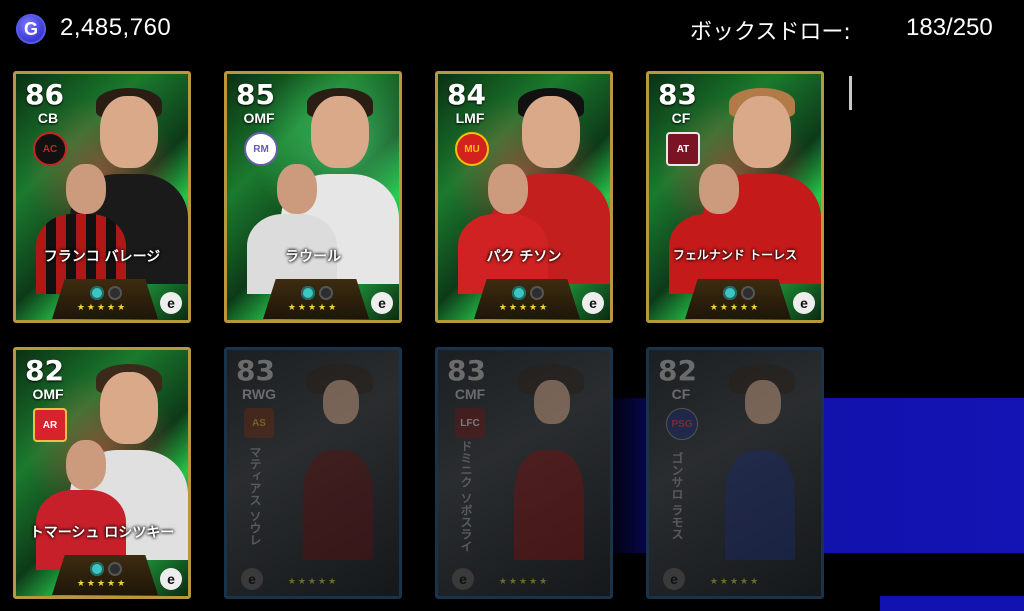  Describe the element at coordinates (472, 149) in the screenshot. I see `man-united-crest-icon: MU` at that location.